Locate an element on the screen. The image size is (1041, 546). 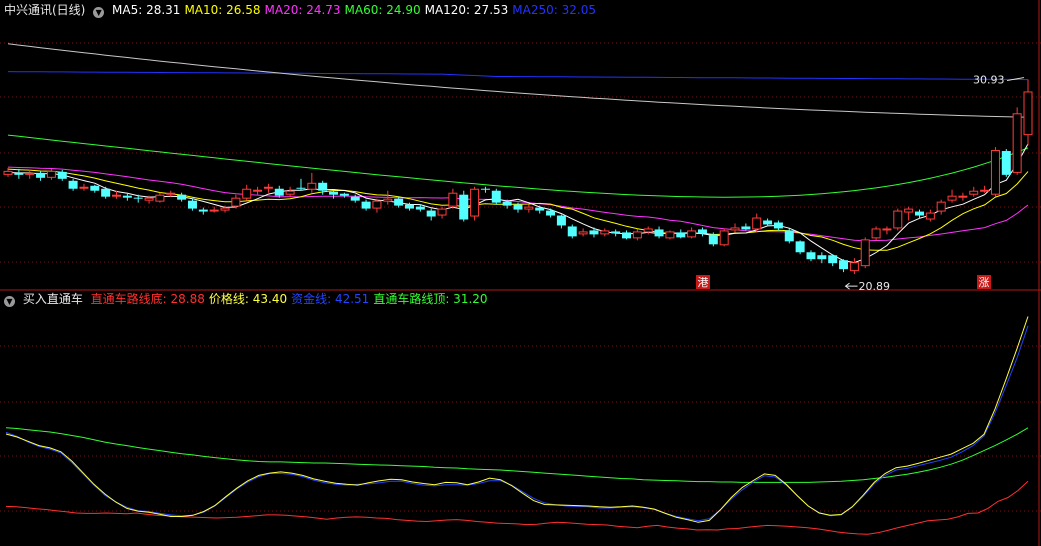
legend-item: MA20: 24.73 is located at coordinates (302, 10).